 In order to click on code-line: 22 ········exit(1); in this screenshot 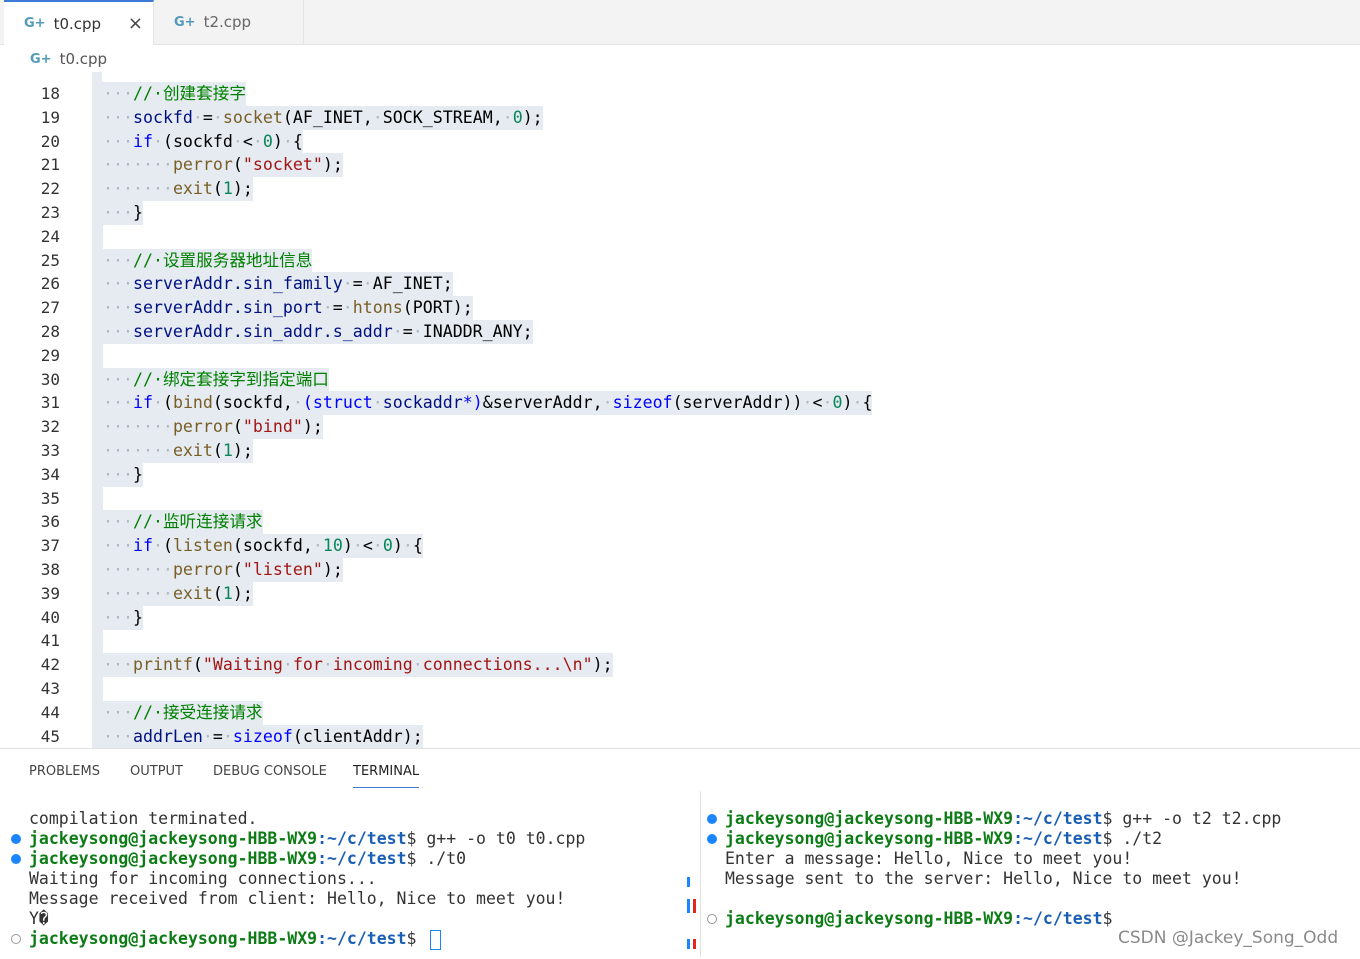, I will do `click(680, 189)`.